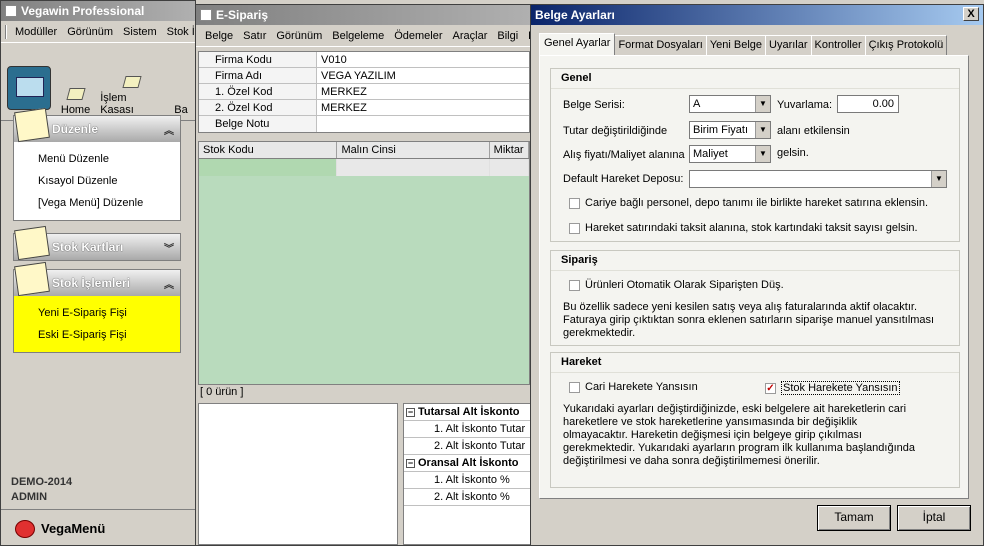  What do you see at coordinates (818, 179) in the screenshot?
I see `depo-select: ▼` at bounding box center [818, 179].